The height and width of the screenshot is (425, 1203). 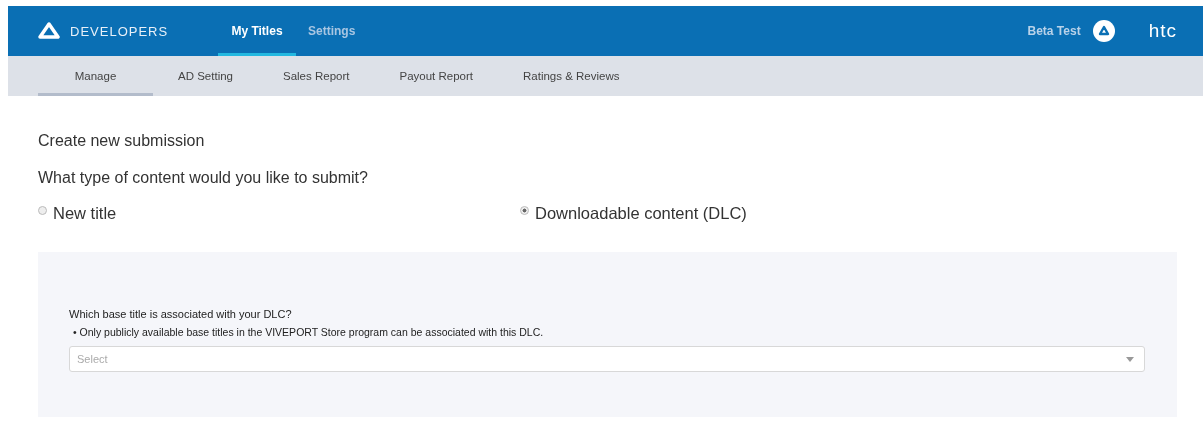 What do you see at coordinates (205, 76) in the screenshot?
I see `sub-tab: AD Setting` at bounding box center [205, 76].